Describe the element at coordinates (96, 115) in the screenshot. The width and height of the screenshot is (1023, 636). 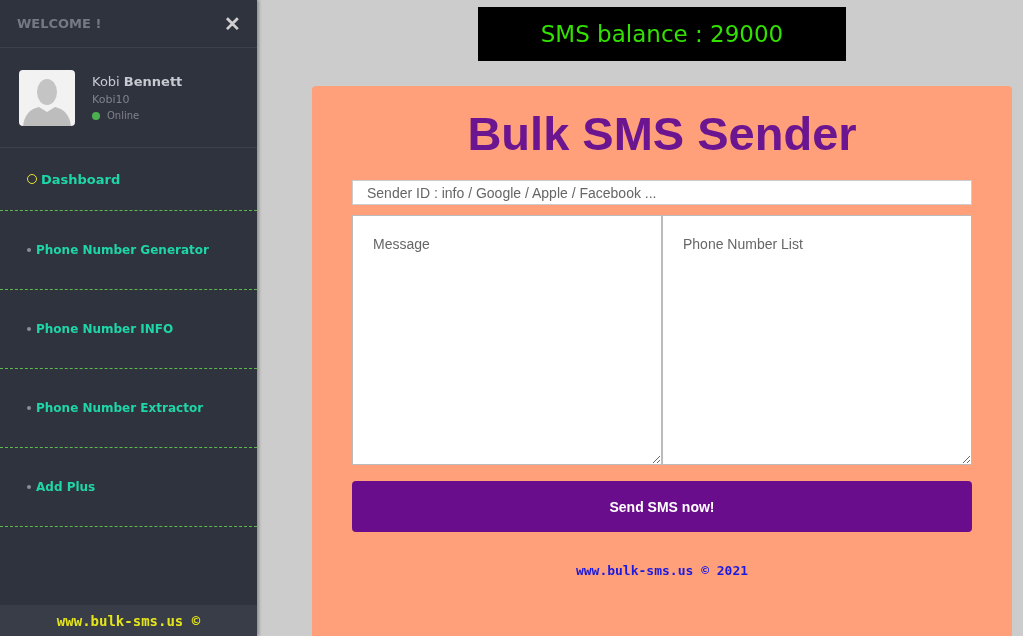
I see `online-status-icon` at that location.